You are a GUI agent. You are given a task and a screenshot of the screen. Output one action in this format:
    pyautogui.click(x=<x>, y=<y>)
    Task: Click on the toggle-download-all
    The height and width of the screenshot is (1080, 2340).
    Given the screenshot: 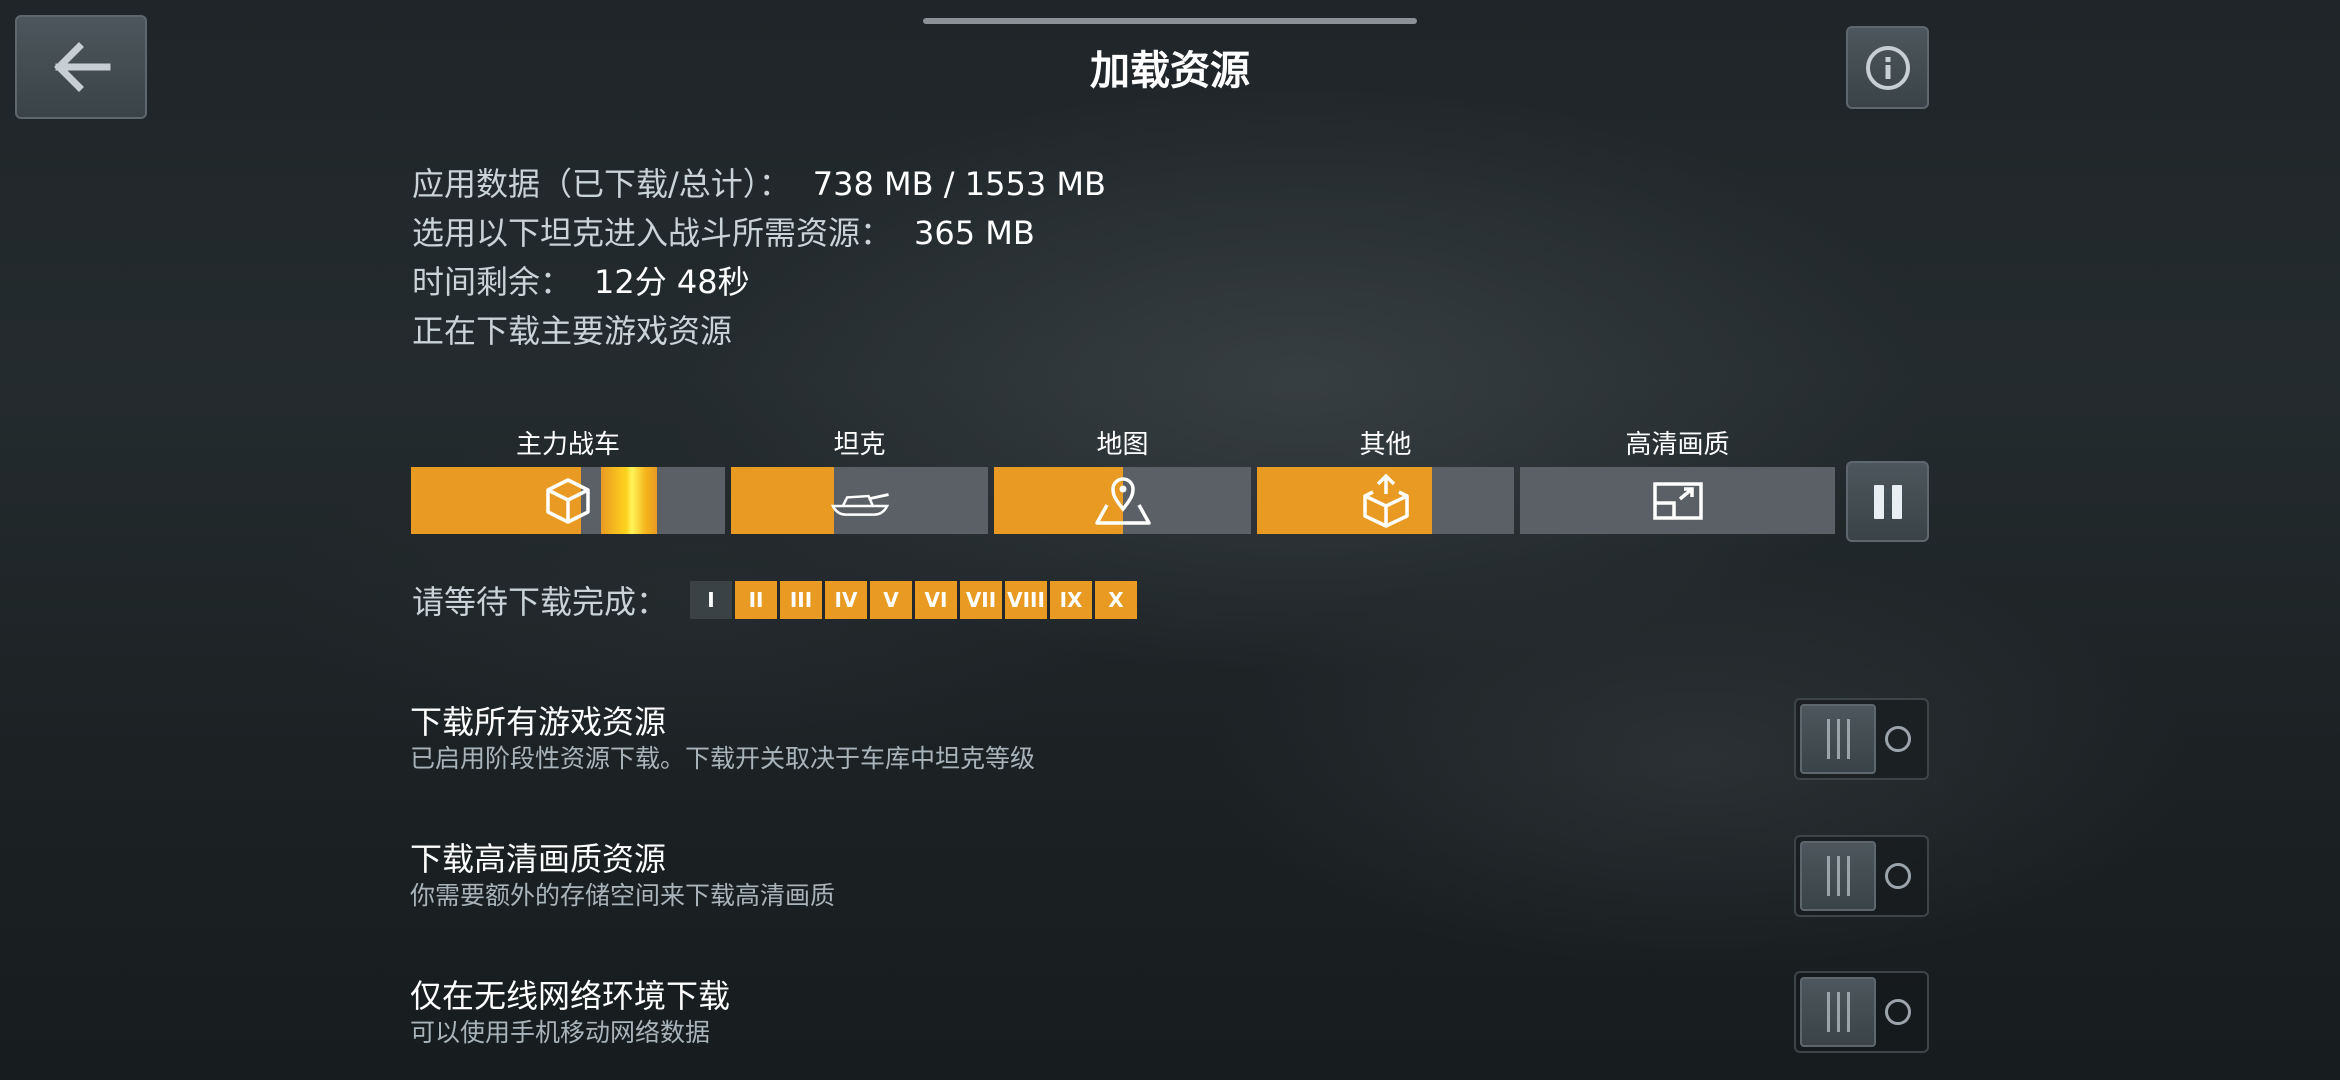 What is the action you would take?
    pyautogui.click(x=1861, y=739)
    